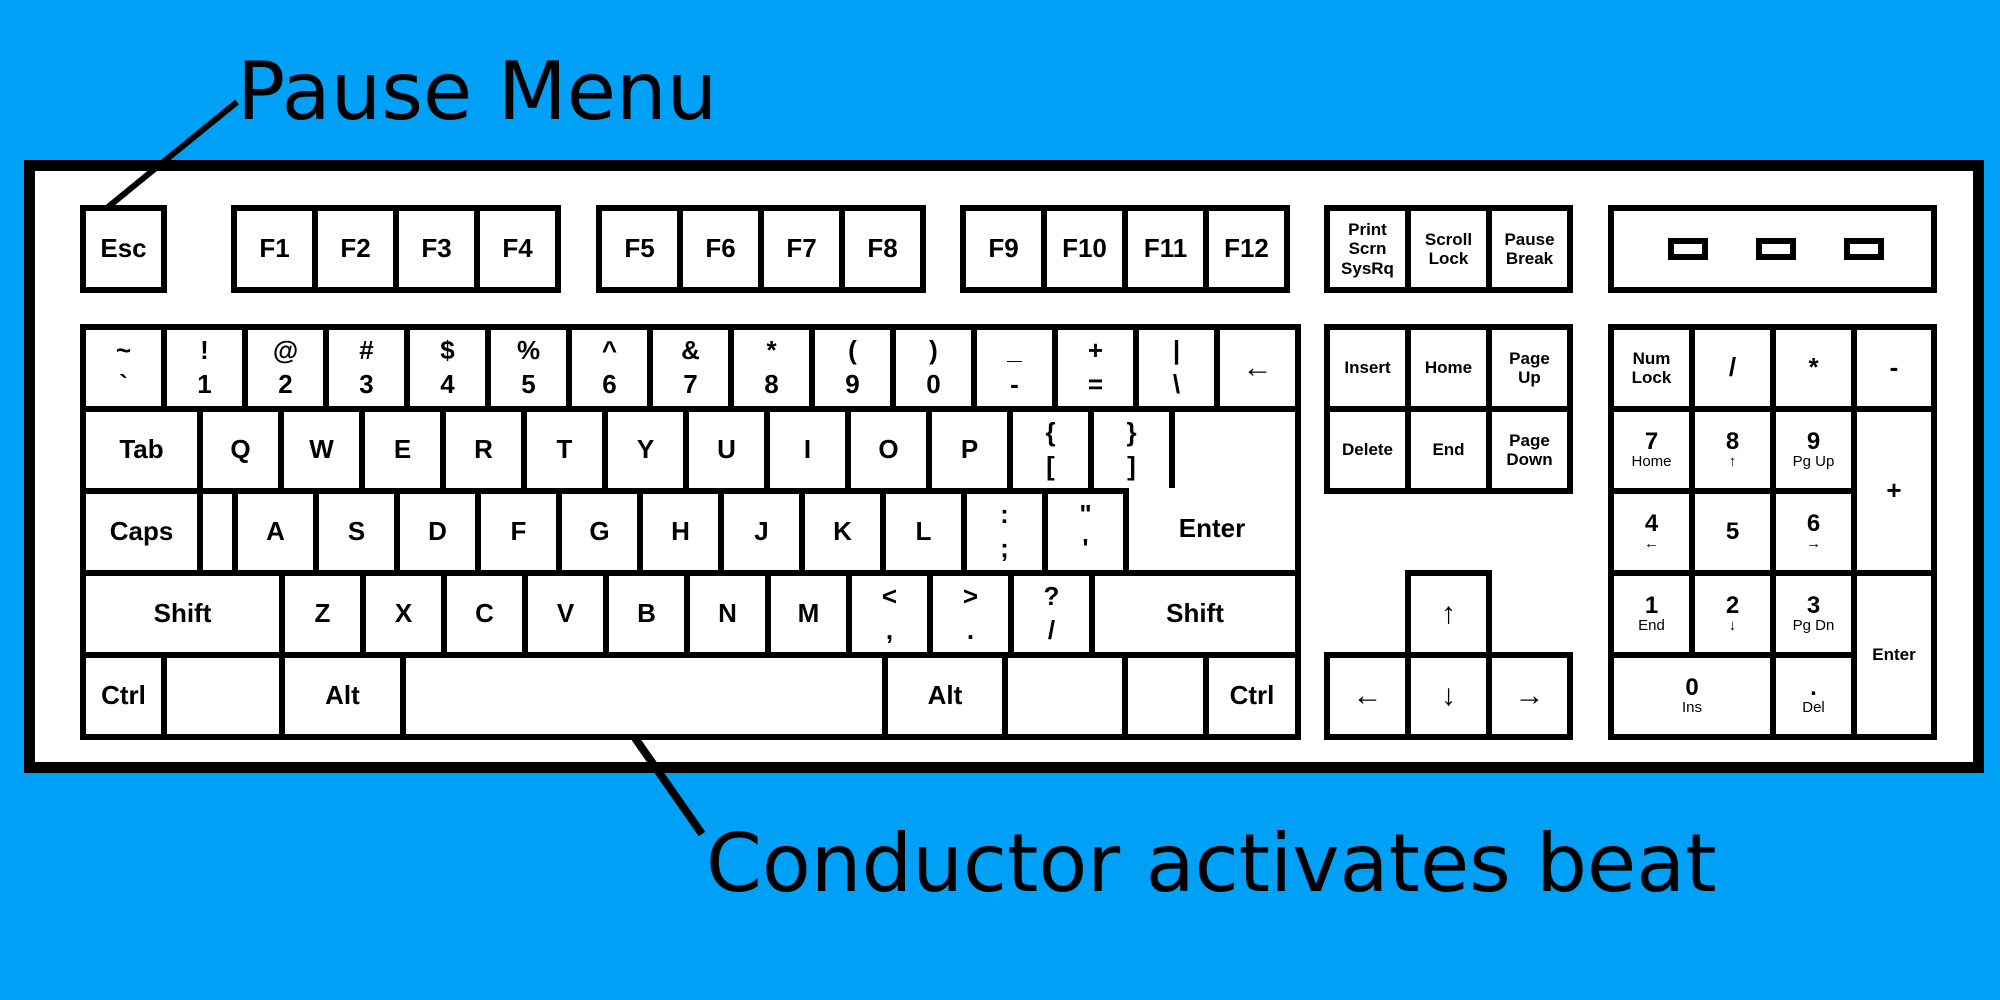 The image size is (2000, 1000). I want to click on key-pause-break: Pause Break, so click(1529, 249).